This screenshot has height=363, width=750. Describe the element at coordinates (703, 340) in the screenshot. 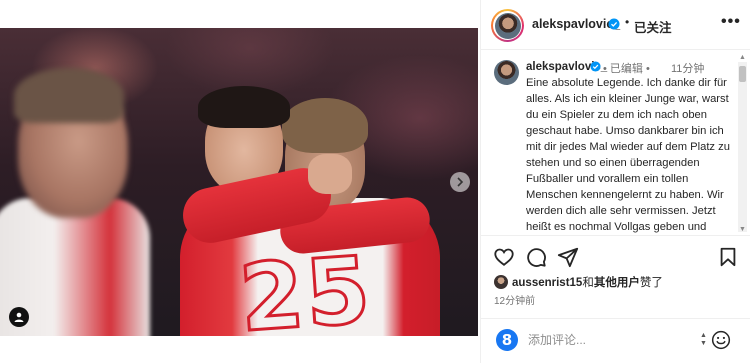

I see `resize-spinner-icon: ▲ ▼` at that location.